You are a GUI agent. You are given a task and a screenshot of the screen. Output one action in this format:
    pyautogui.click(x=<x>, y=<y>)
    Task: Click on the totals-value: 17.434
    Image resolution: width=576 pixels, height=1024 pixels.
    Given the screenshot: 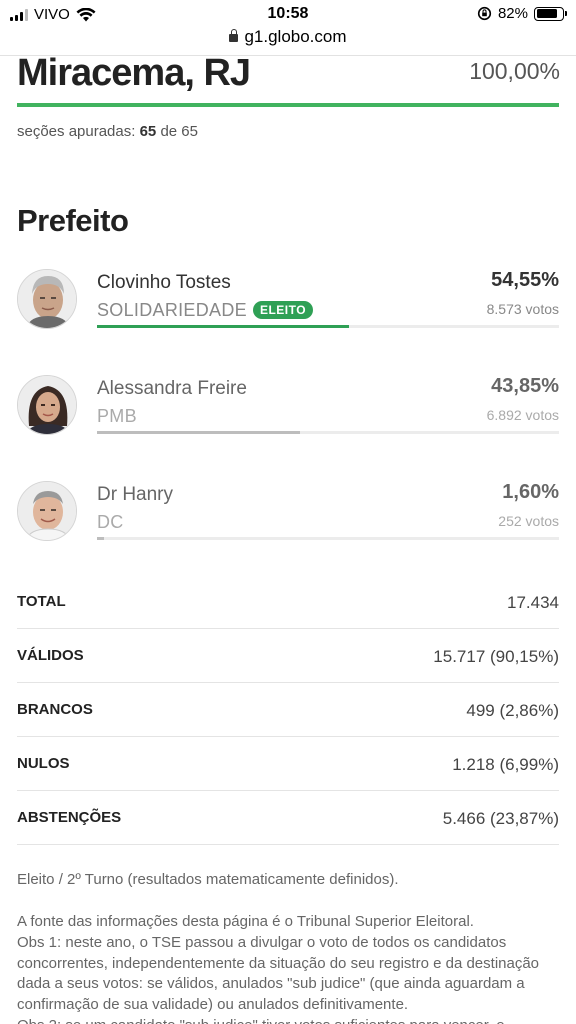 What is the action you would take?
    pyautogui.click(x=533, y=602)
    